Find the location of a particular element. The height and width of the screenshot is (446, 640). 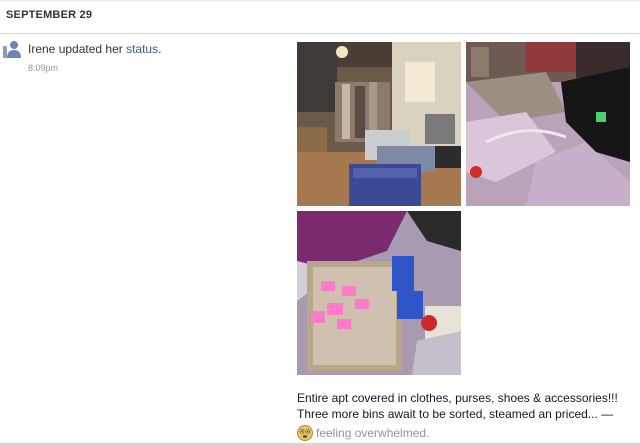

feeling-row: feeling overwhelmed. is located at coordinates (363, 433).